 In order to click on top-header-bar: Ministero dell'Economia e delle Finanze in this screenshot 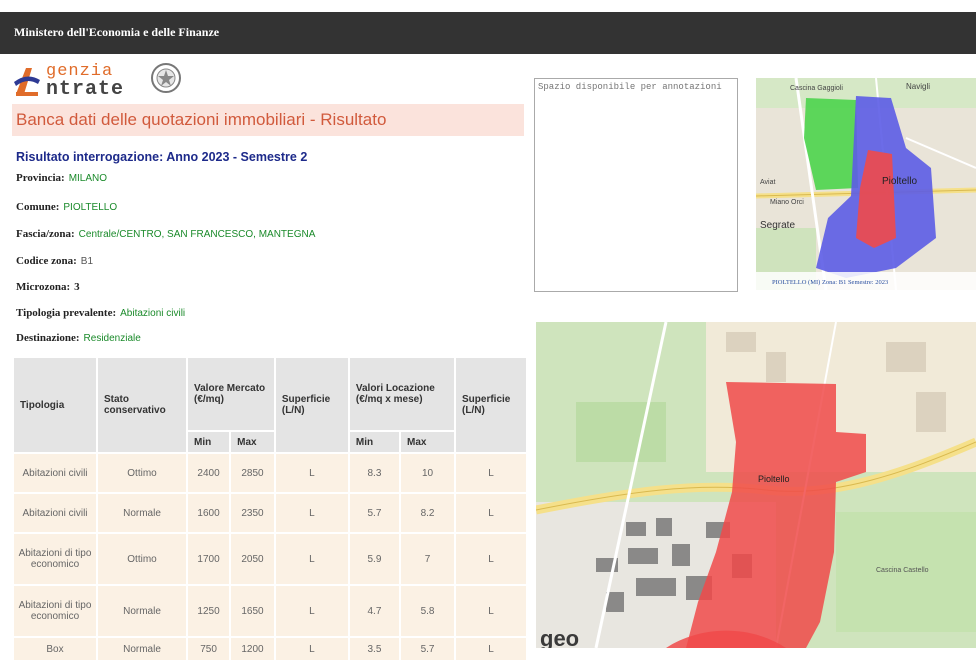, I will do `click(488, 33)`.